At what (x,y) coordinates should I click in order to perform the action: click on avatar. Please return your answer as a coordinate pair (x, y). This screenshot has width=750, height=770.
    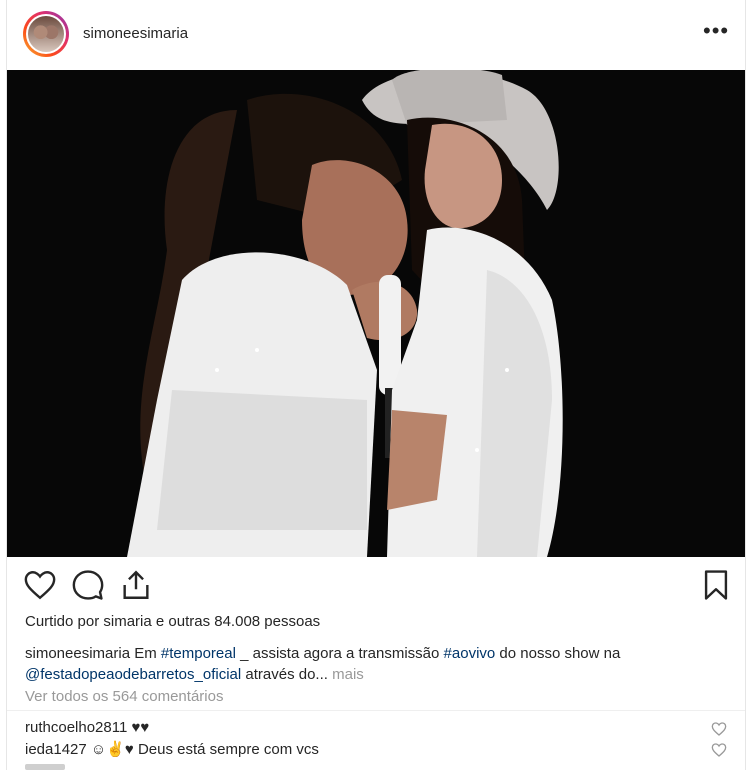
    Looking at the image, I should click on (46, 34).